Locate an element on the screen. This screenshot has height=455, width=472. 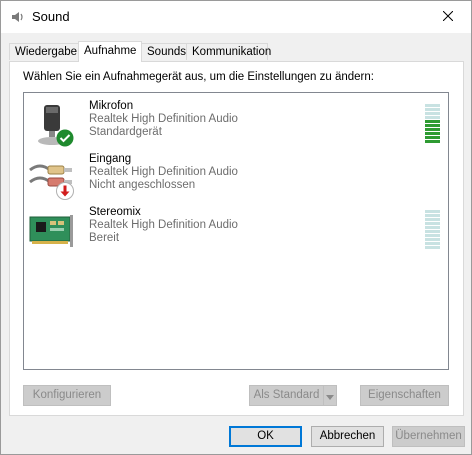
speaker-icon is located at coordinates (18, 17).